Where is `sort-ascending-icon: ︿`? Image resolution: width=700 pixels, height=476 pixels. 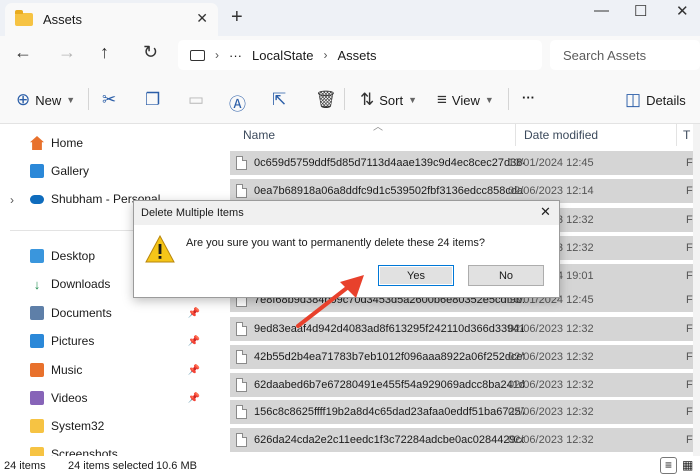
sort-ascending-icon: ︿ is located at coordinates (378, 127).